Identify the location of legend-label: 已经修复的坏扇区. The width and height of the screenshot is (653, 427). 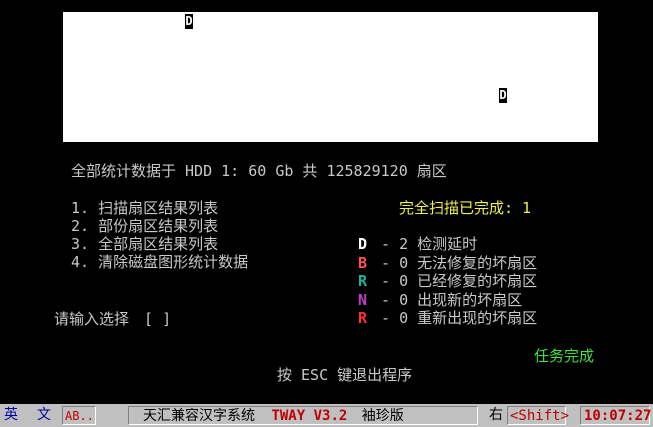
(477, 281).